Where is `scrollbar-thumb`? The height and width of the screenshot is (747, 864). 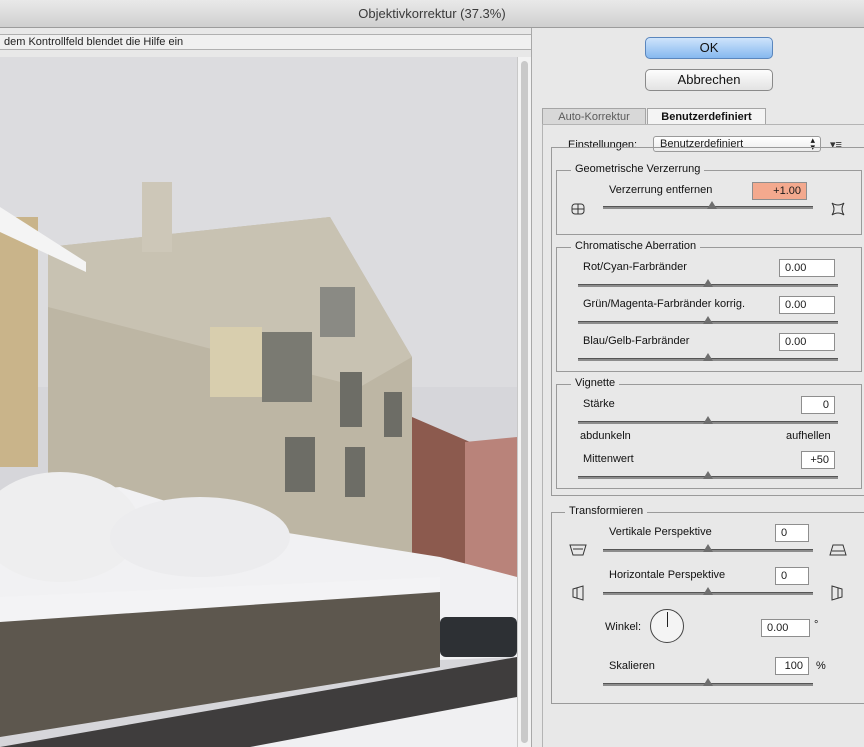
scrollbar-thumb is located at coordinates (524, 402).